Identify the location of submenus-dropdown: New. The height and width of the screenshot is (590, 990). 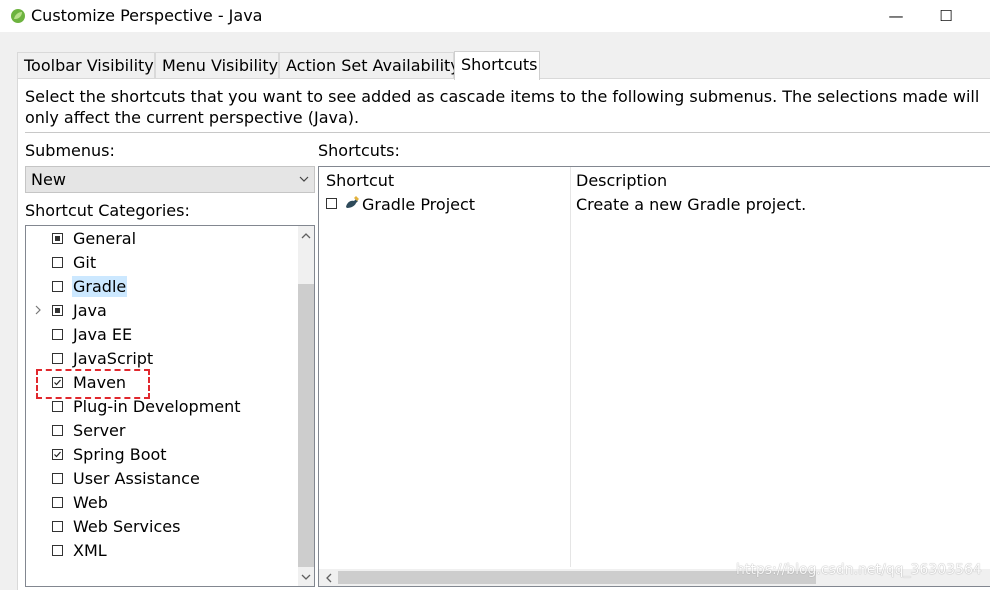
(170, 179).